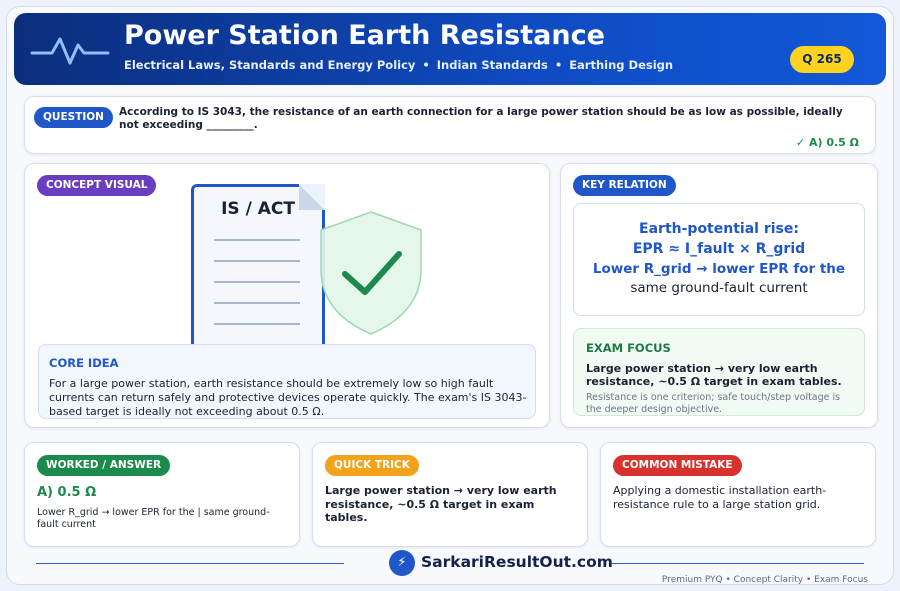  What do you see at coordinates (258, 209) in the screenshot?
I see `document-title: IS / ACT` at bounding box center [258, 209].